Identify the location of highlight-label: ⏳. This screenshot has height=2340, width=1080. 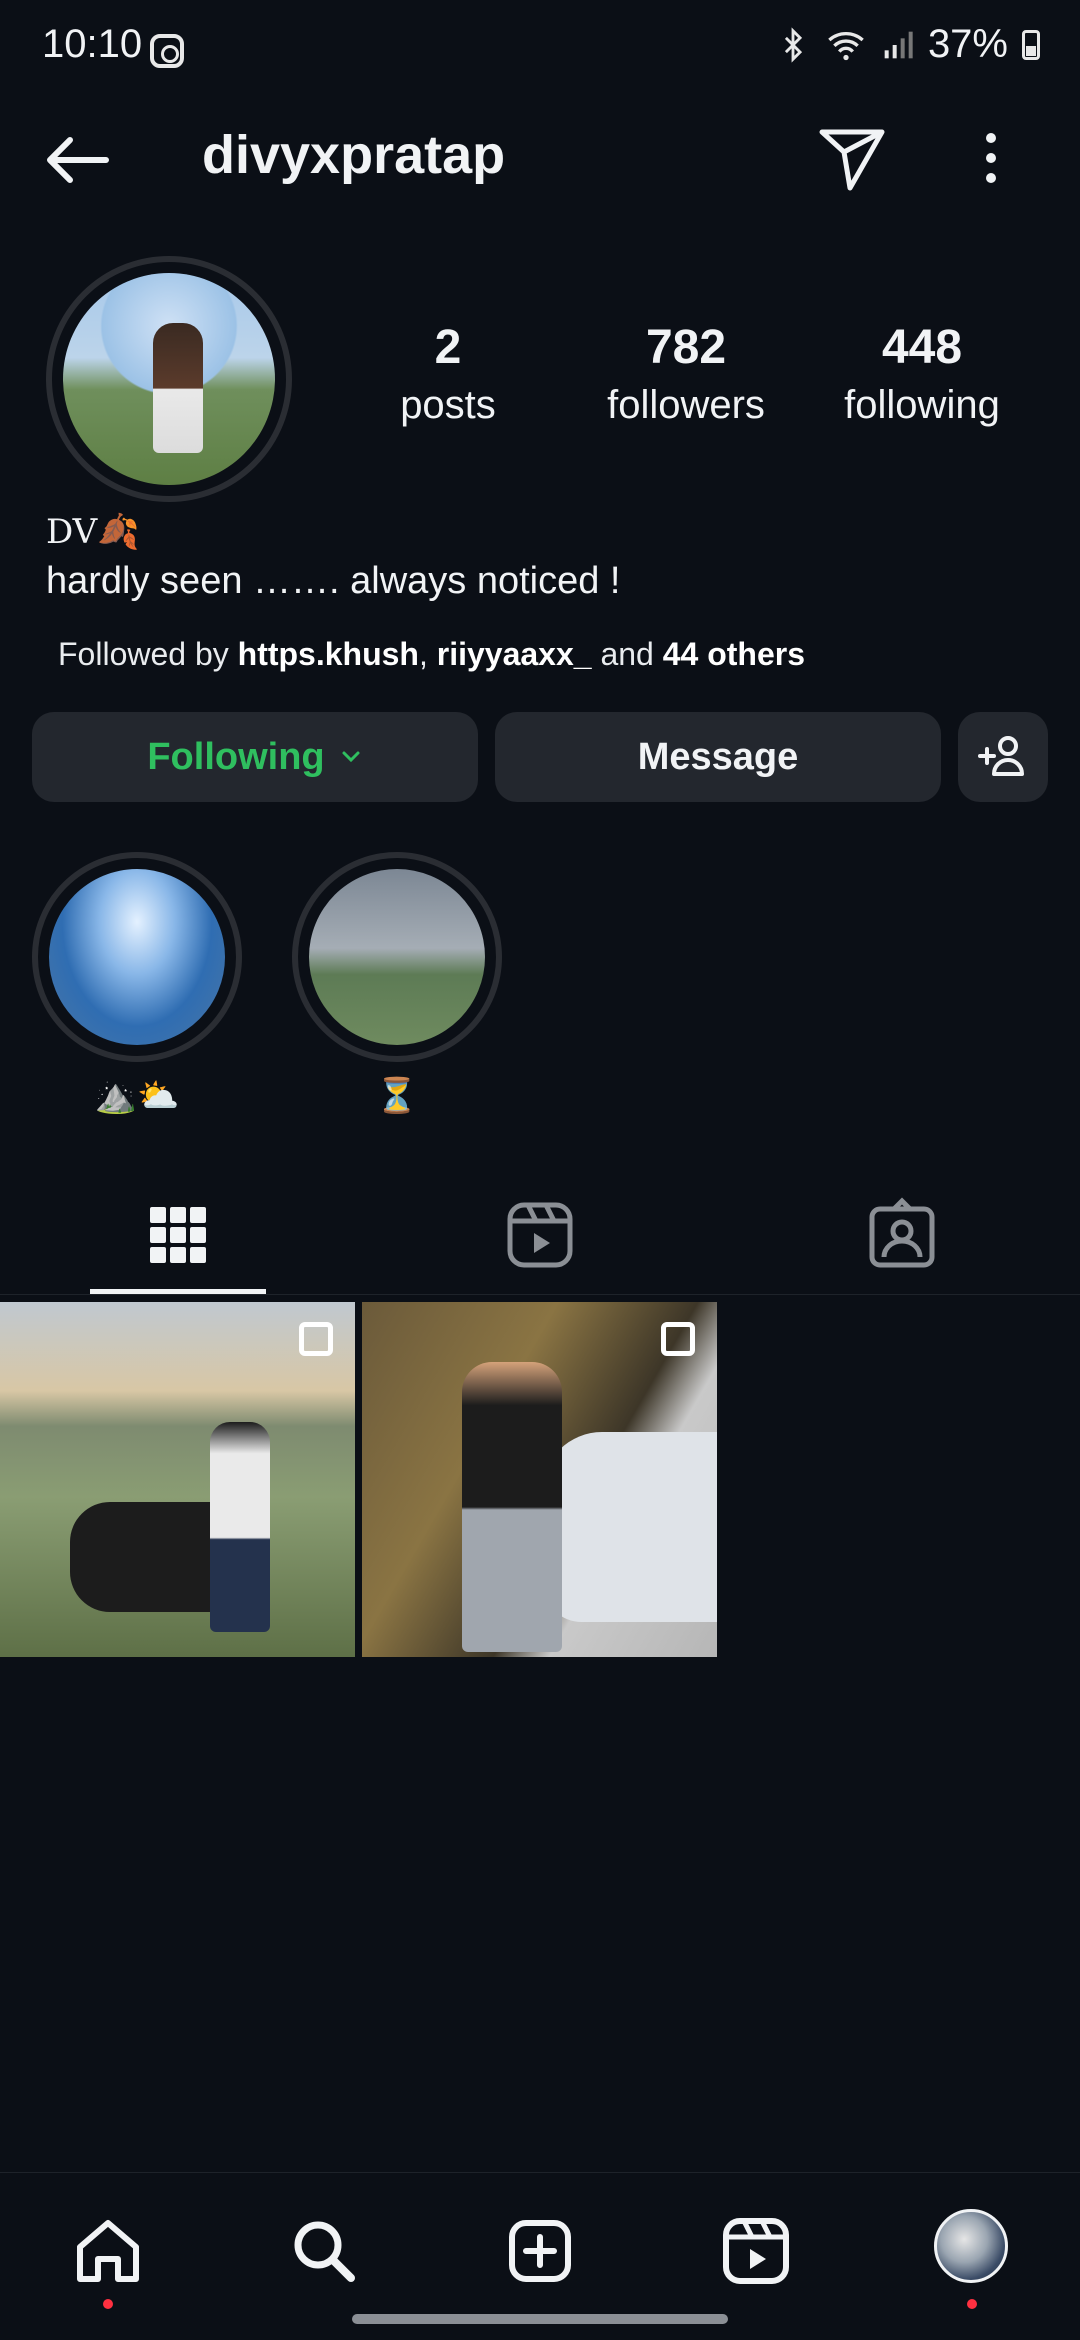
(397, 1096).